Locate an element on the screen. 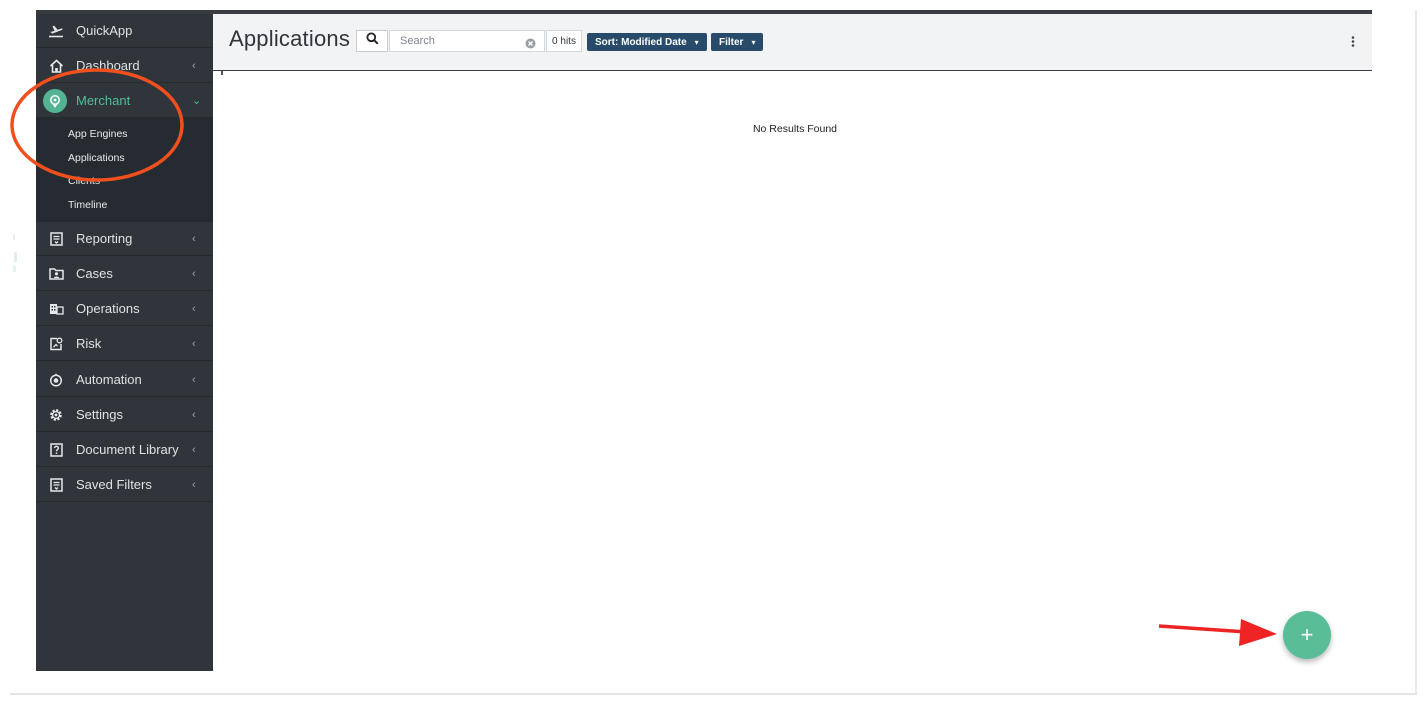 This screenshot has width=1427, height=704. search-icon is located at coordinates (372, 41).